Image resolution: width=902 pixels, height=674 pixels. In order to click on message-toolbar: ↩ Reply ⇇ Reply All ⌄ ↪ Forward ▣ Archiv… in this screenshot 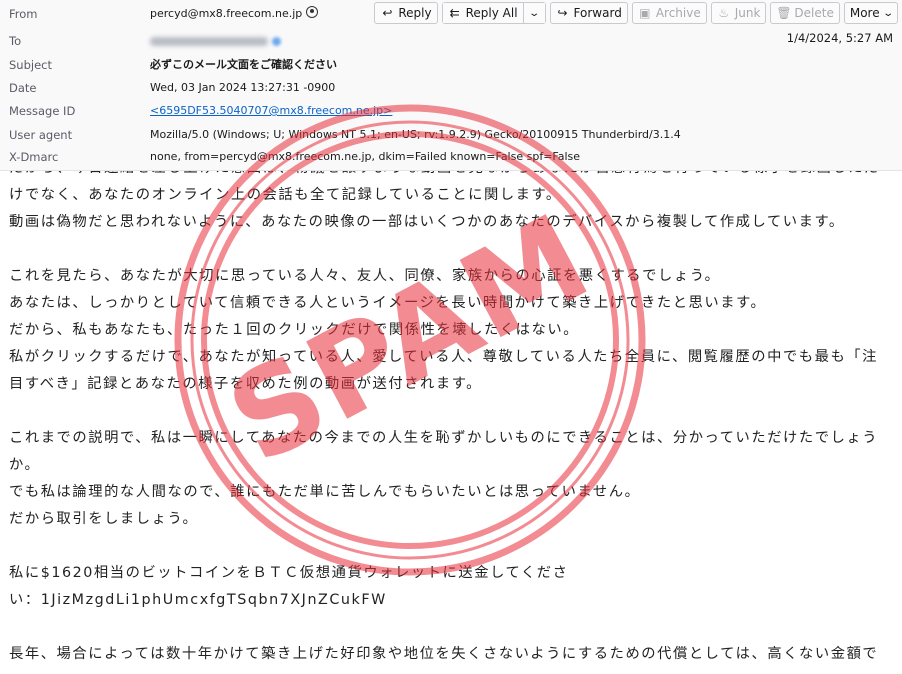, I will do `click(636, 14)`.